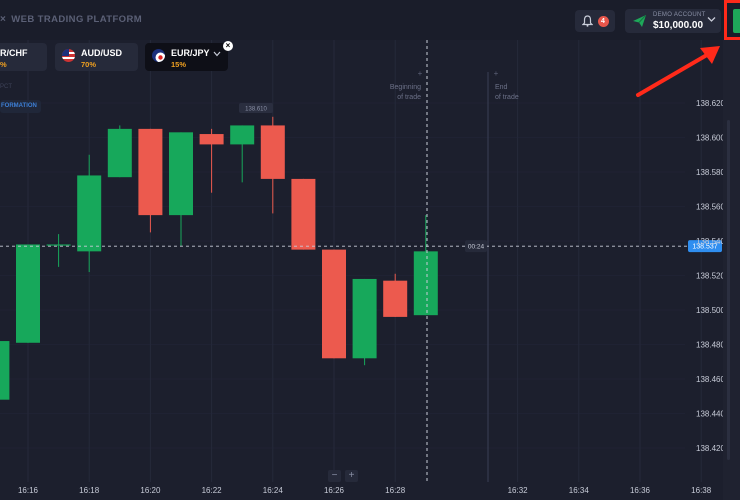 Image resolution: width=740 pixels, height=500 pixels. I want to click on time-tick: 16:34, so click(579, 490).